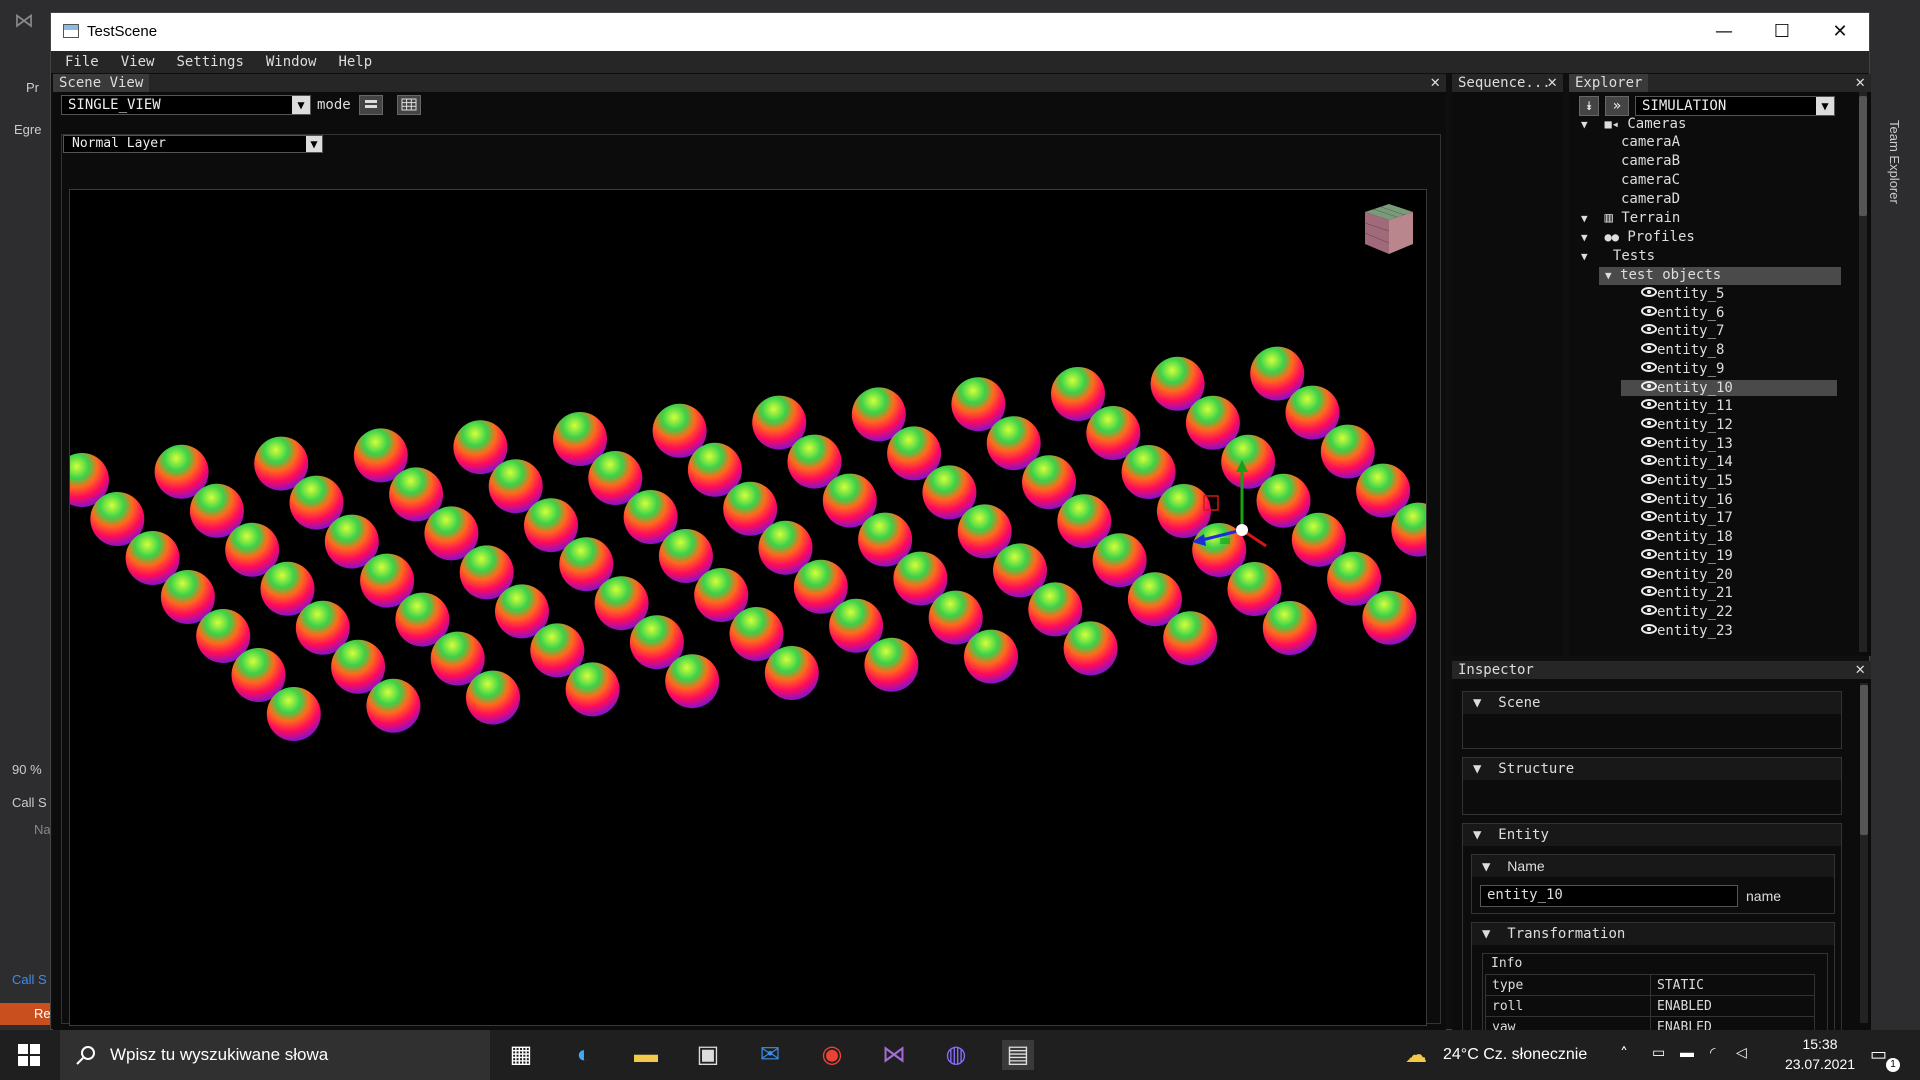 The width and height of the screenshot is (1920, 1080). I want to click on explorer-scroll-thumb, so click(1863, 156).